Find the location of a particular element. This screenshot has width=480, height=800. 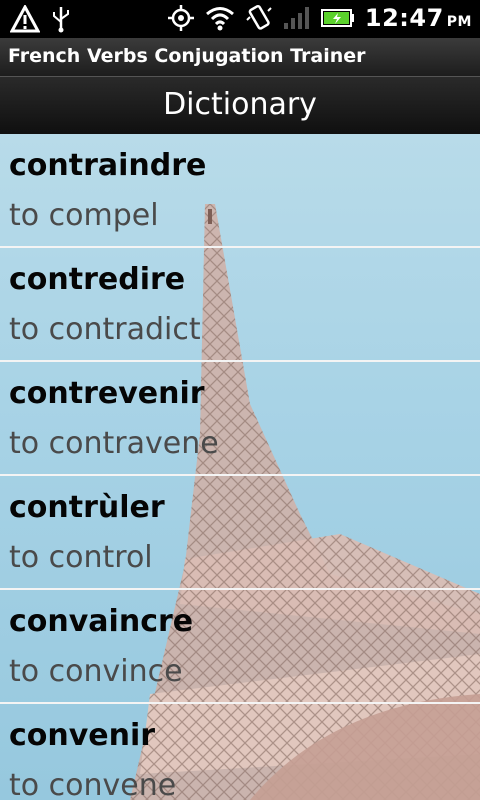

translation-label: to convince is located at coordinates (96, 671).